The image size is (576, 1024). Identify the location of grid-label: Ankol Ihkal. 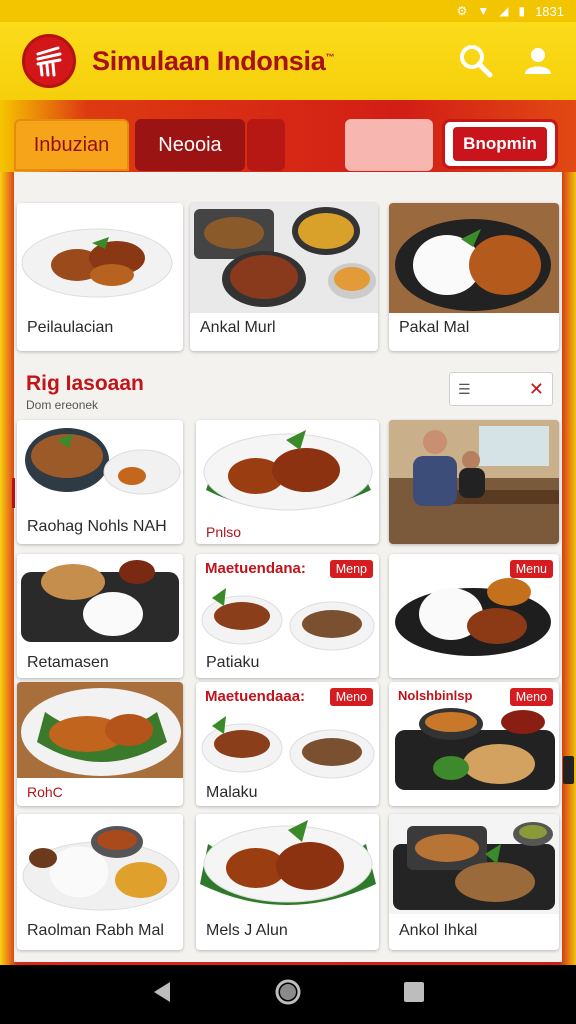
(438, 930).